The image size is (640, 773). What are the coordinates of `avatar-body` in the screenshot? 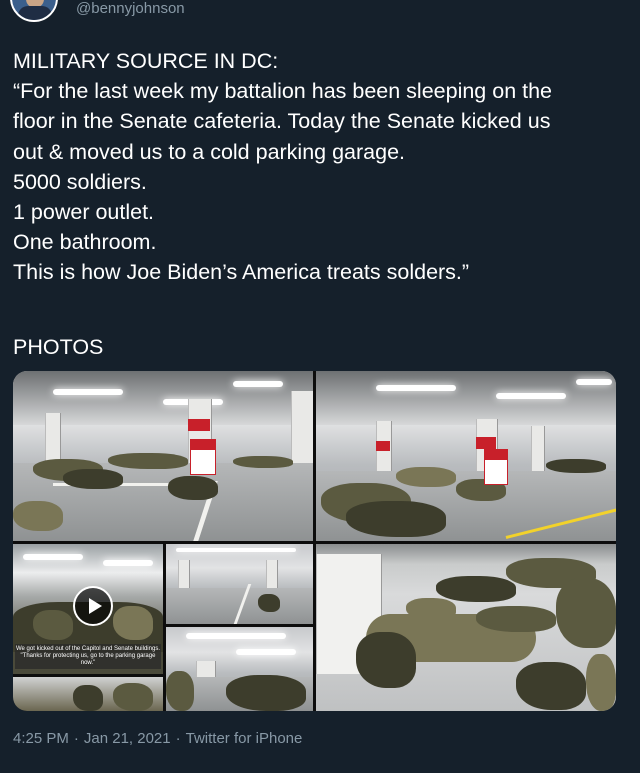 It's located at (35, 13).